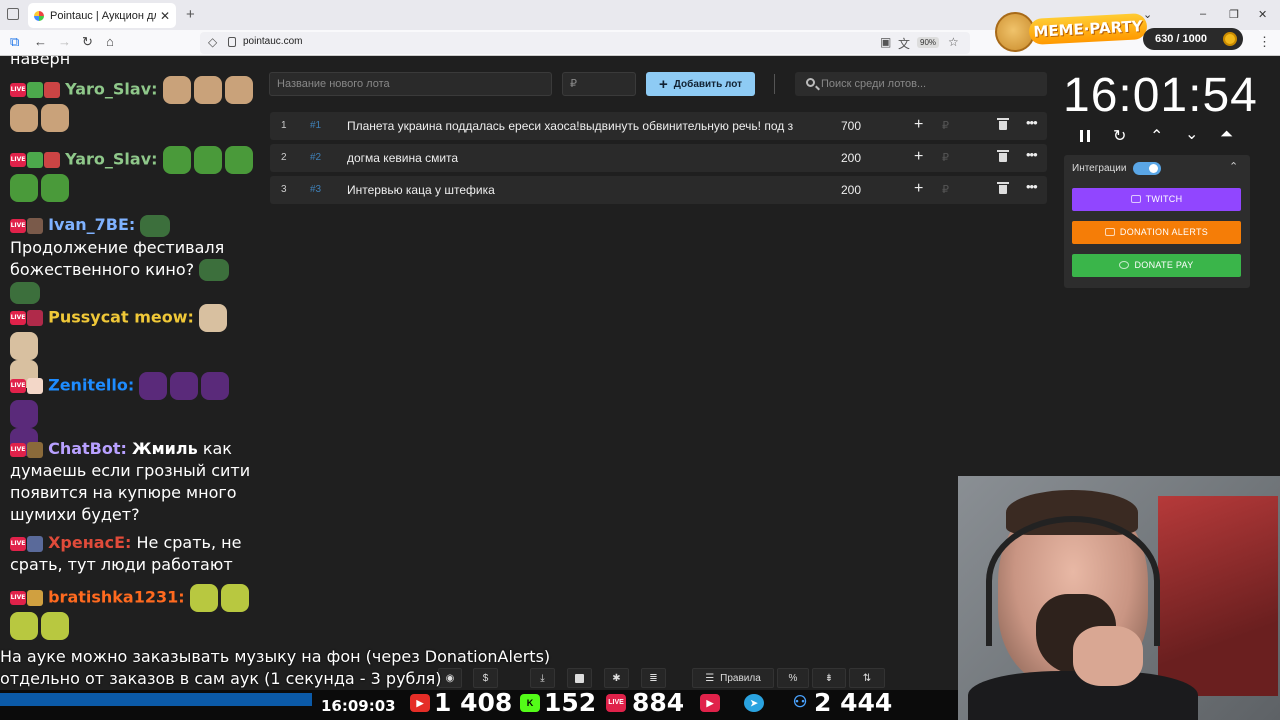 This screenshot has width=1280, height=720. I want to click on save-button, so click(579, 678).